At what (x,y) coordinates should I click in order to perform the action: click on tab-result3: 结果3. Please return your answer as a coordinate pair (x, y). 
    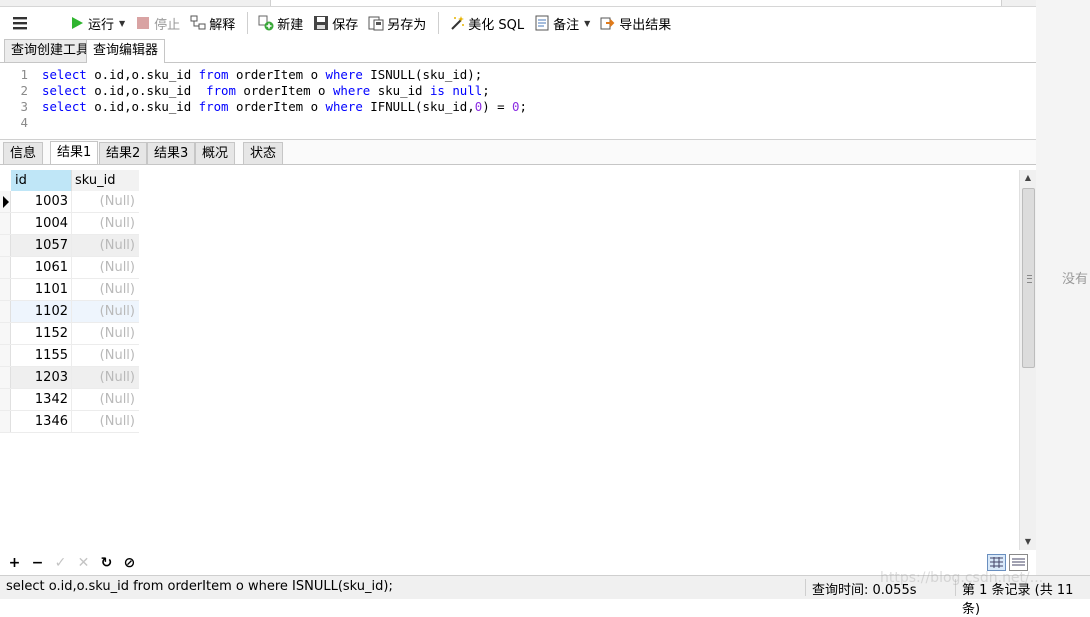
    Looking at the image, I should click on (171, 153).